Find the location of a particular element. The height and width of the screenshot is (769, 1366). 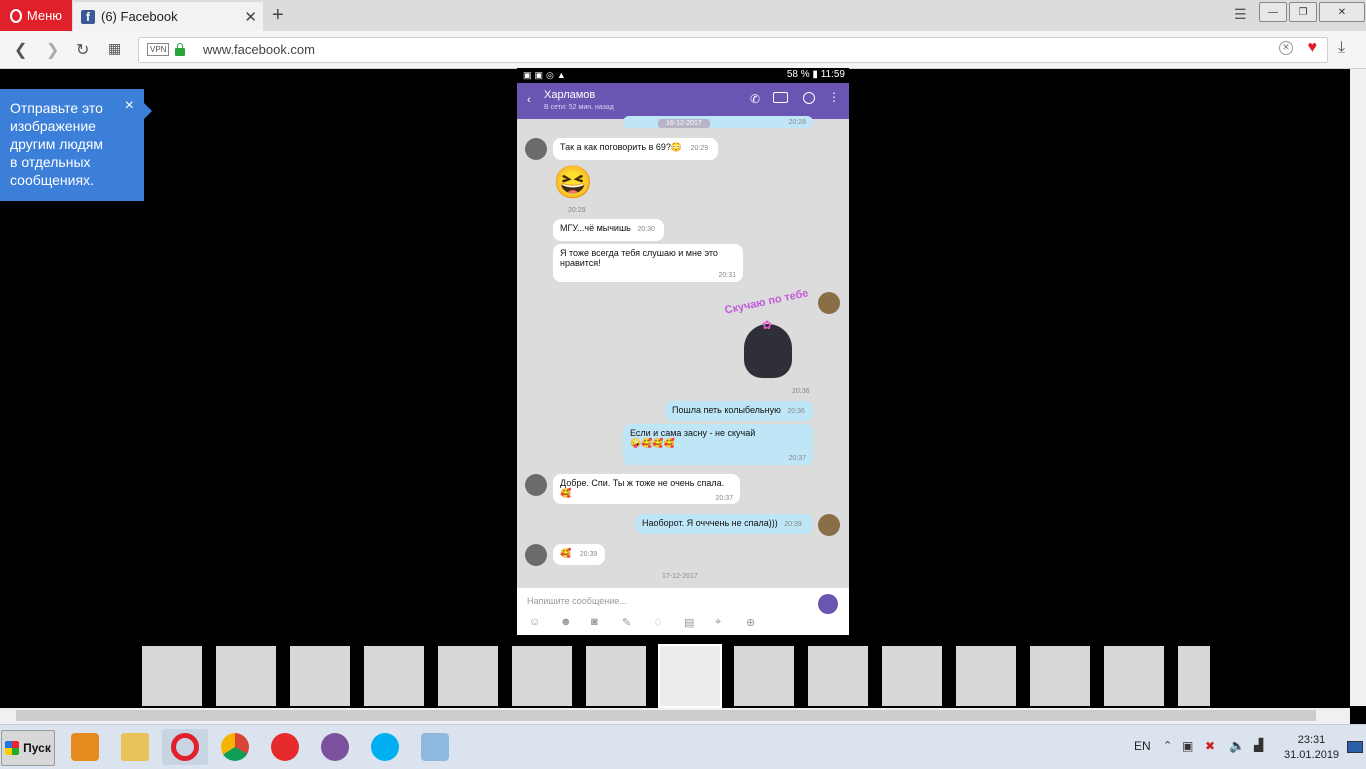

clock-time: 23:31 is located at coordinates (1311, 740).